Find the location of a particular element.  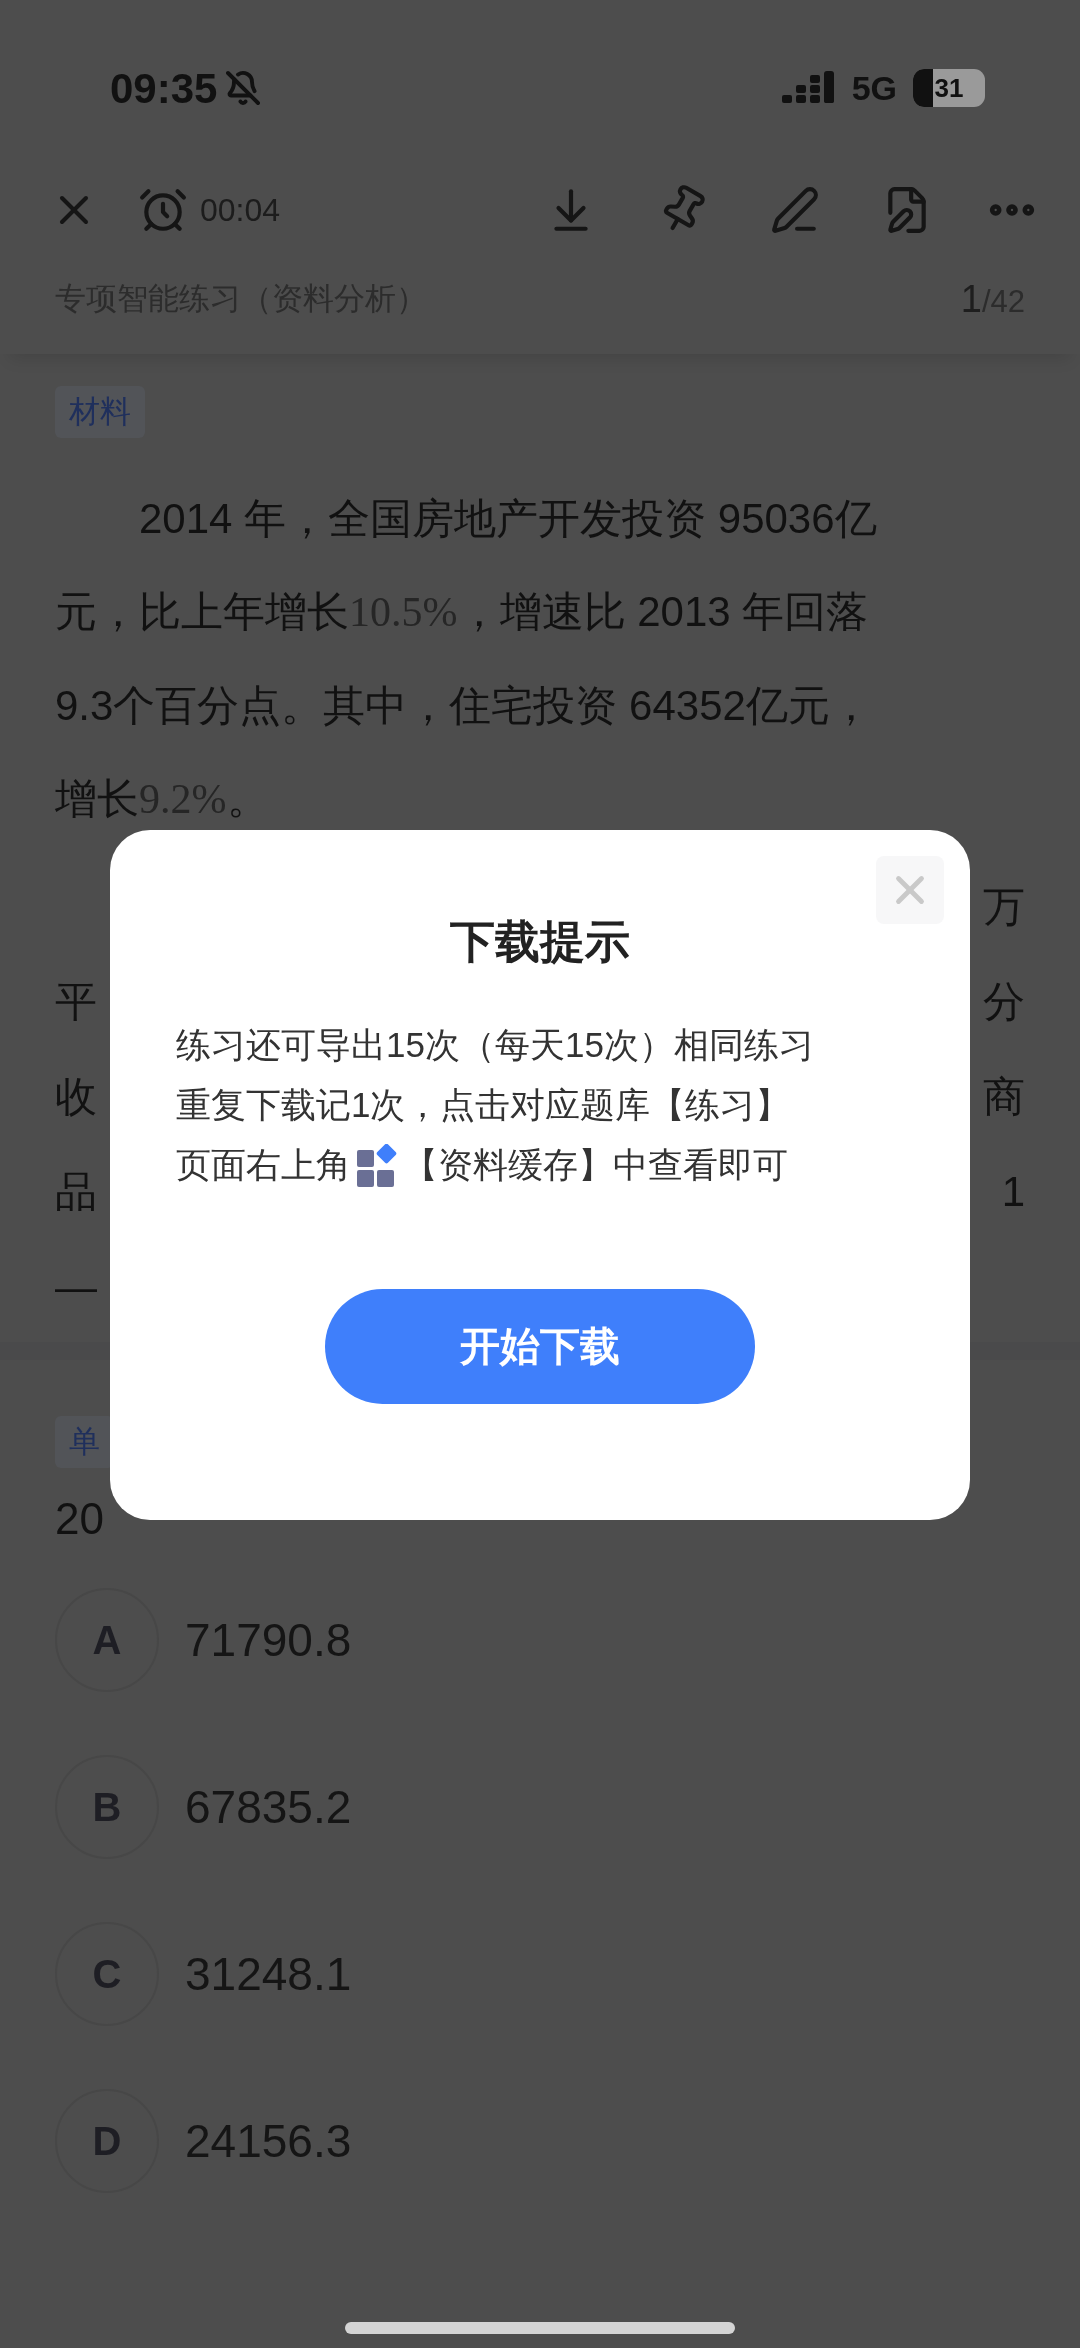

option-text: 24156.3 is located at coordinates (268, 2141).